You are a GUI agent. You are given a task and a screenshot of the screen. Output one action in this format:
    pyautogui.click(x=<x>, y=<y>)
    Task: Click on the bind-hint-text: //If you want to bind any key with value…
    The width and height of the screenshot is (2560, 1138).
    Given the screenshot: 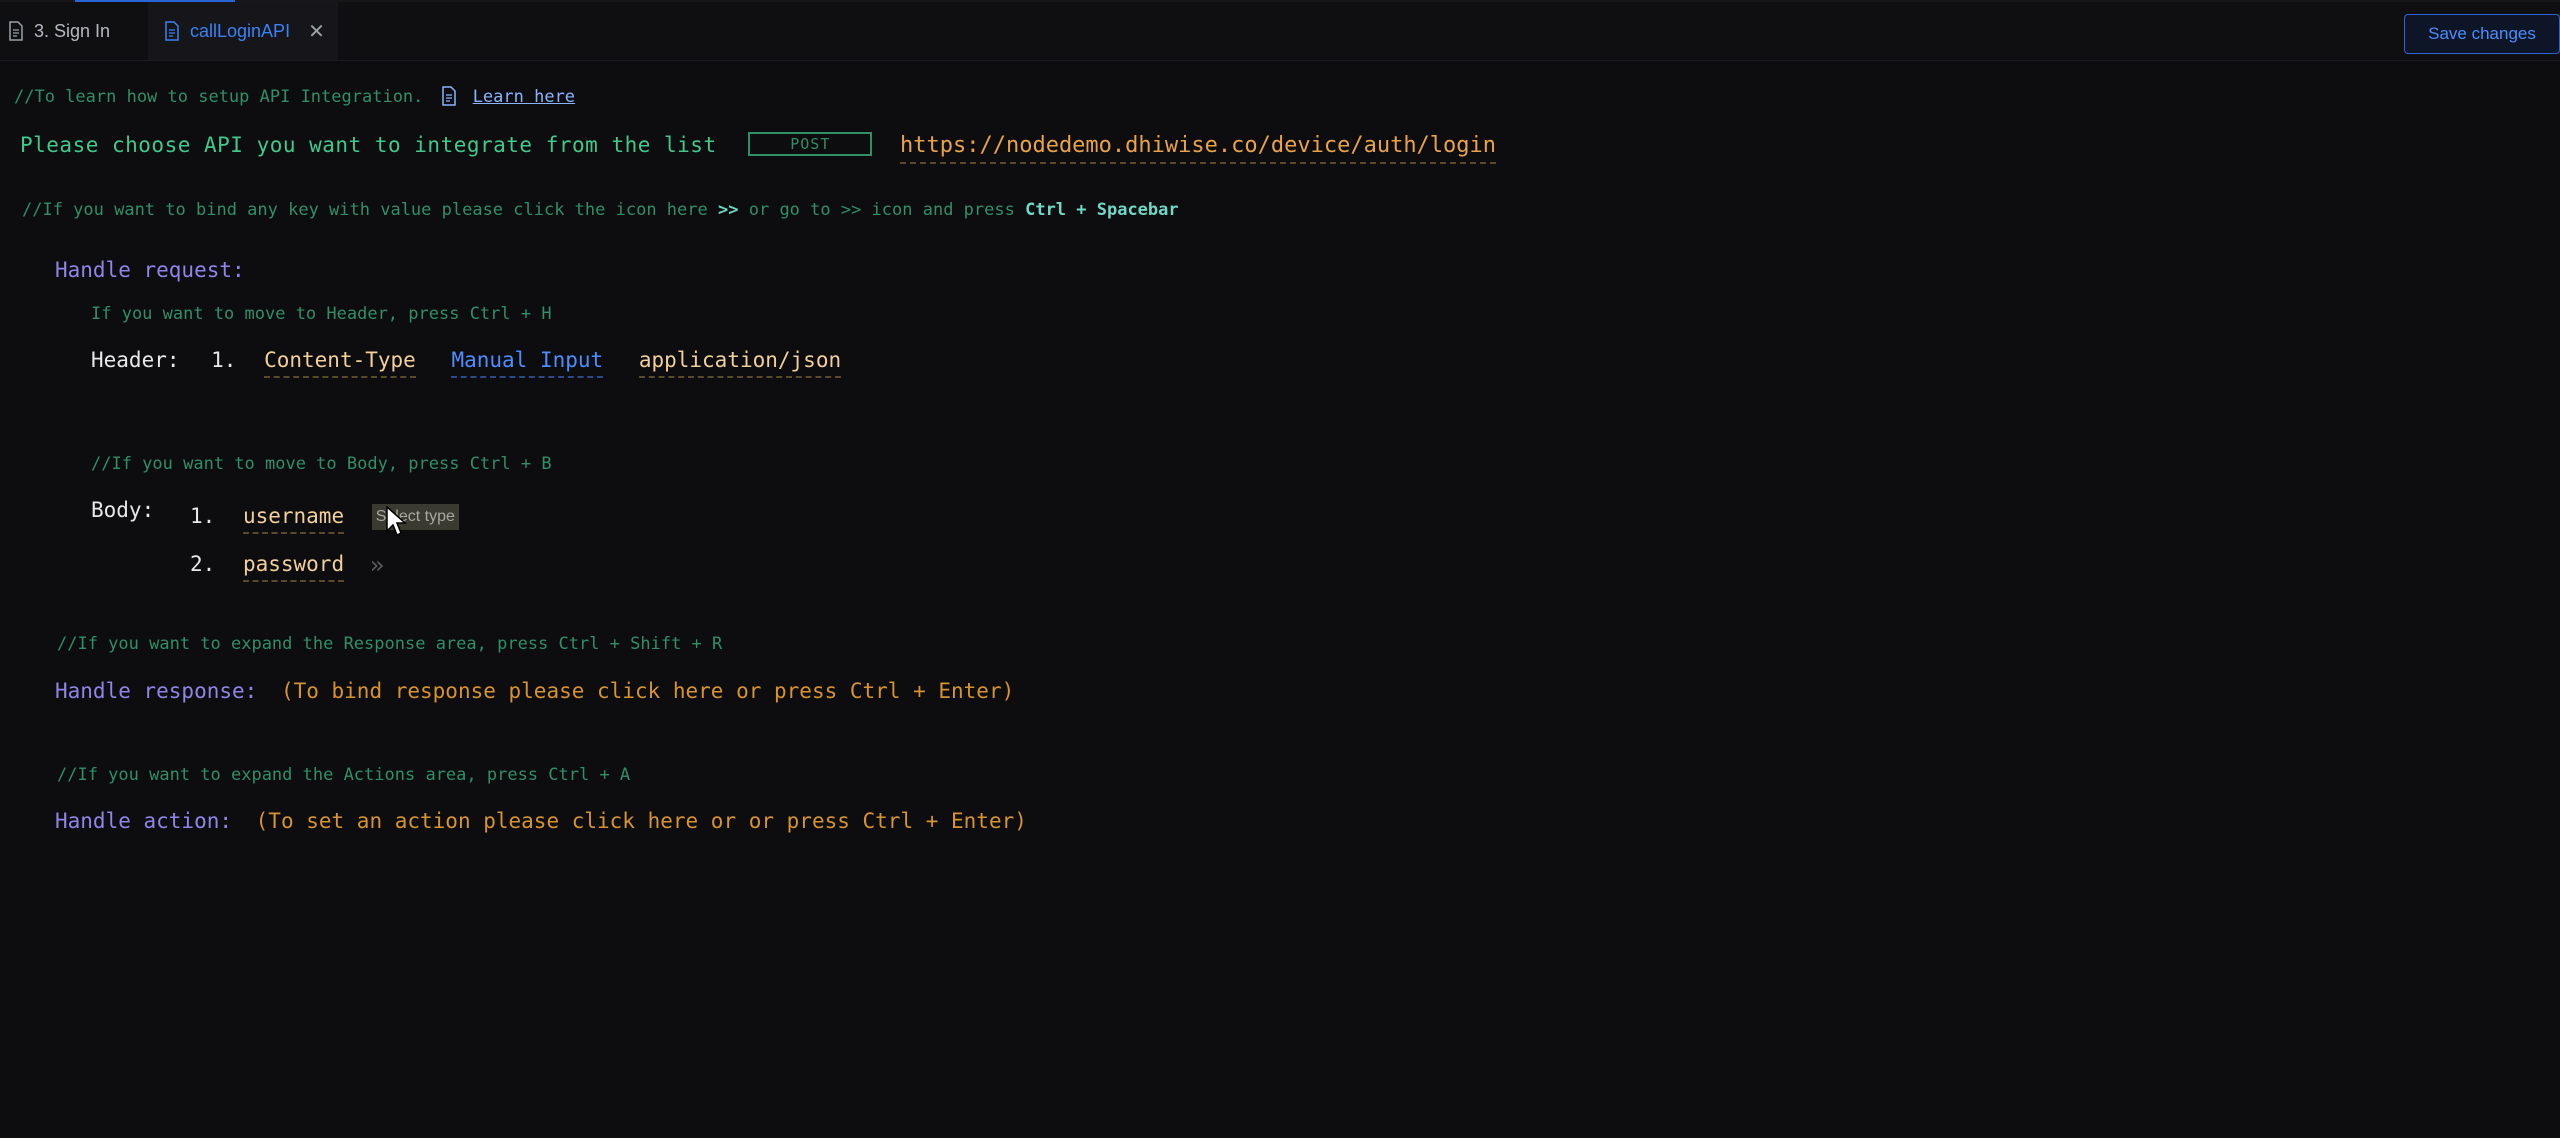 What is the action you would take?
    pyautogui.click(x=365, y=210)
    